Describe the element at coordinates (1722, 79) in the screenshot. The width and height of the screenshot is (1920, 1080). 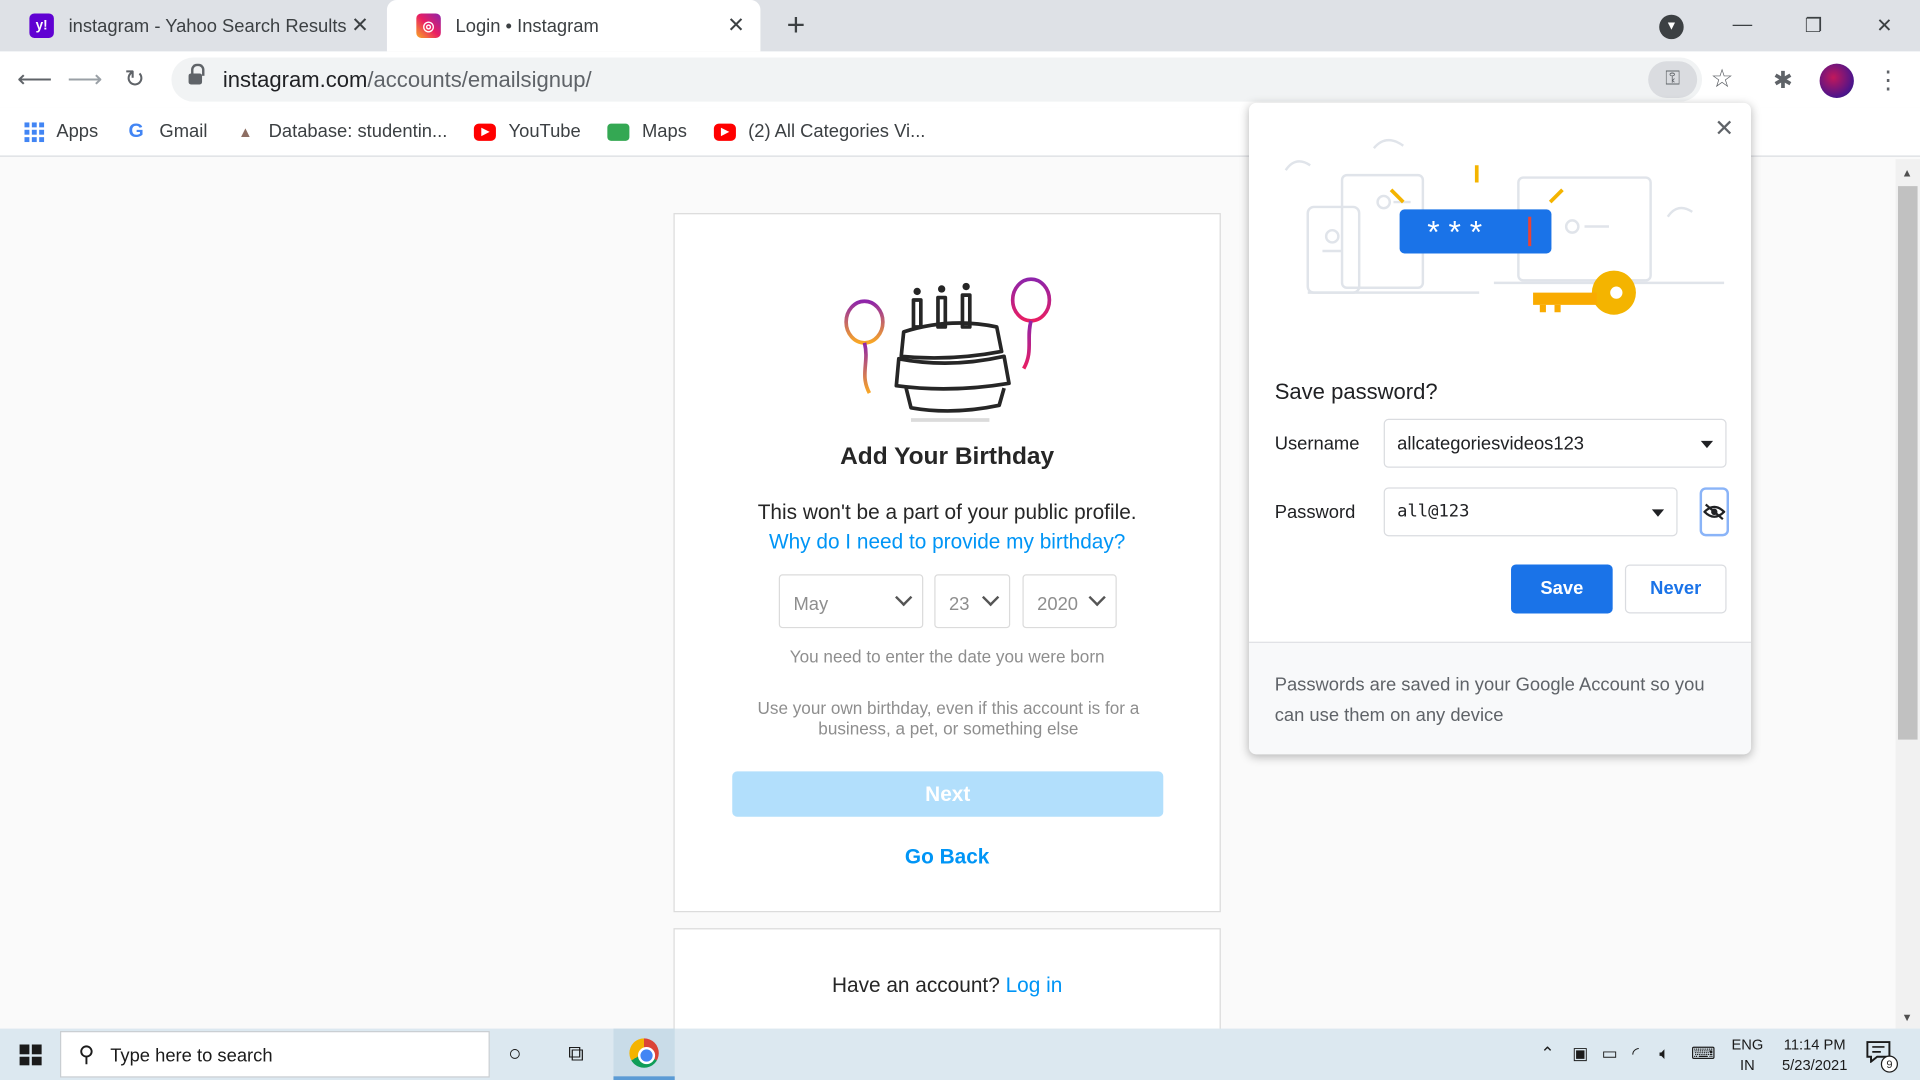
I see `bookmark-star-icon: ☆` at that location.